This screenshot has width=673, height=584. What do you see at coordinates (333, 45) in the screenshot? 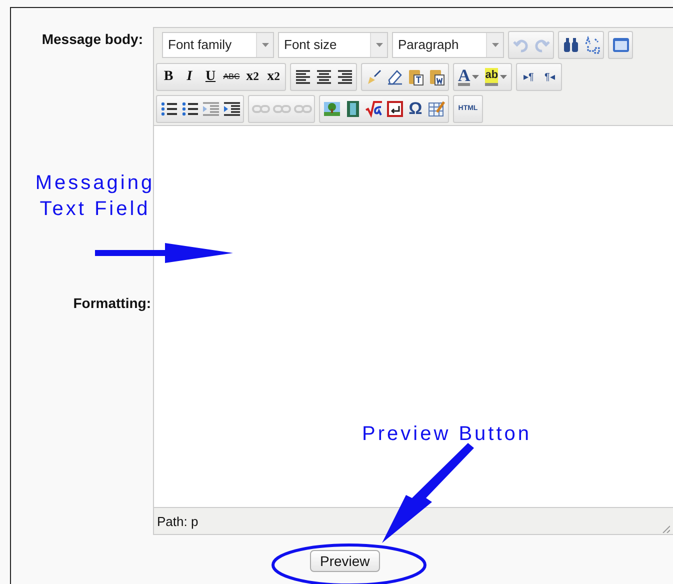
I see `dropdown: Font size` at bounding box center [333, 45].